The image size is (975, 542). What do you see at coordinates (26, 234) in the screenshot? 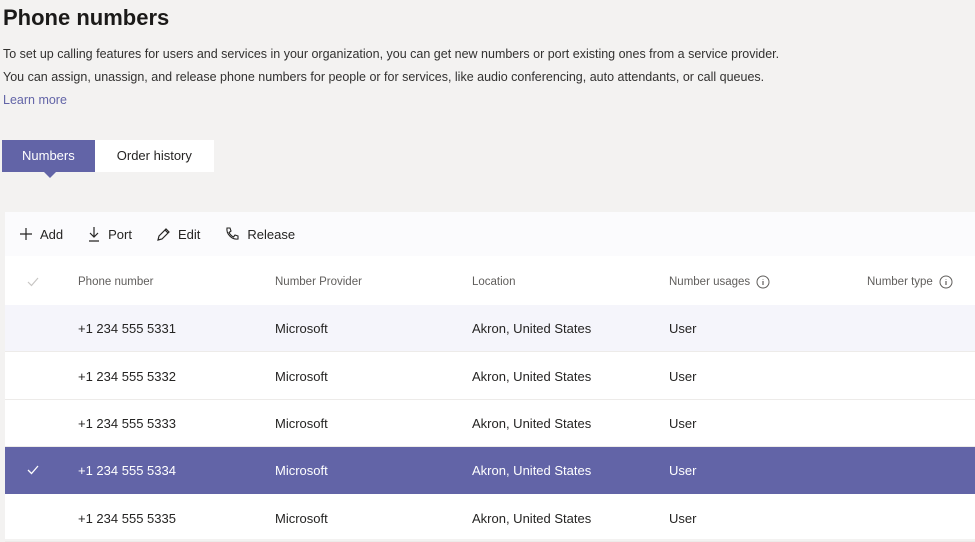
I see `plus-icon` at bounding box center [26, 234].